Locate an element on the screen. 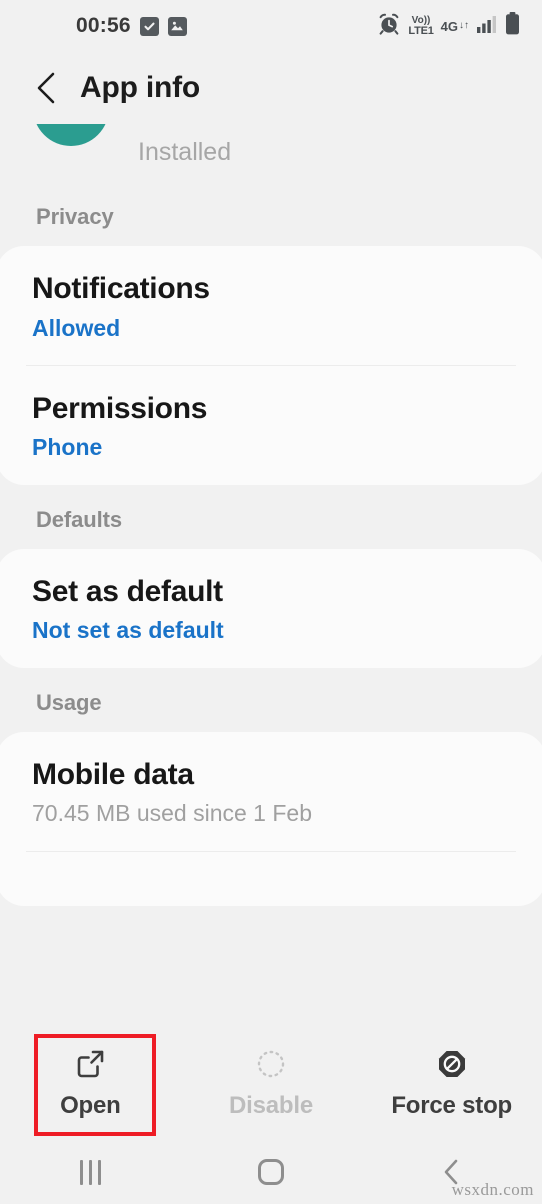 The height and width of the screenshot is (1204, 542). card-usage: Mobile data 70.45 MB used since 1 Feb is located at coordinates (271, 818).